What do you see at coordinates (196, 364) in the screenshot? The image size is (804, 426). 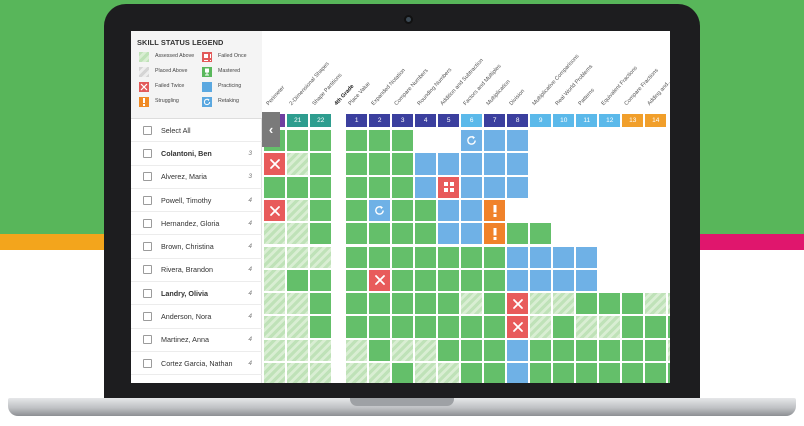 I see `student-row: Cortez Garcia, Nathan 4` at bounding box center [196, 364].